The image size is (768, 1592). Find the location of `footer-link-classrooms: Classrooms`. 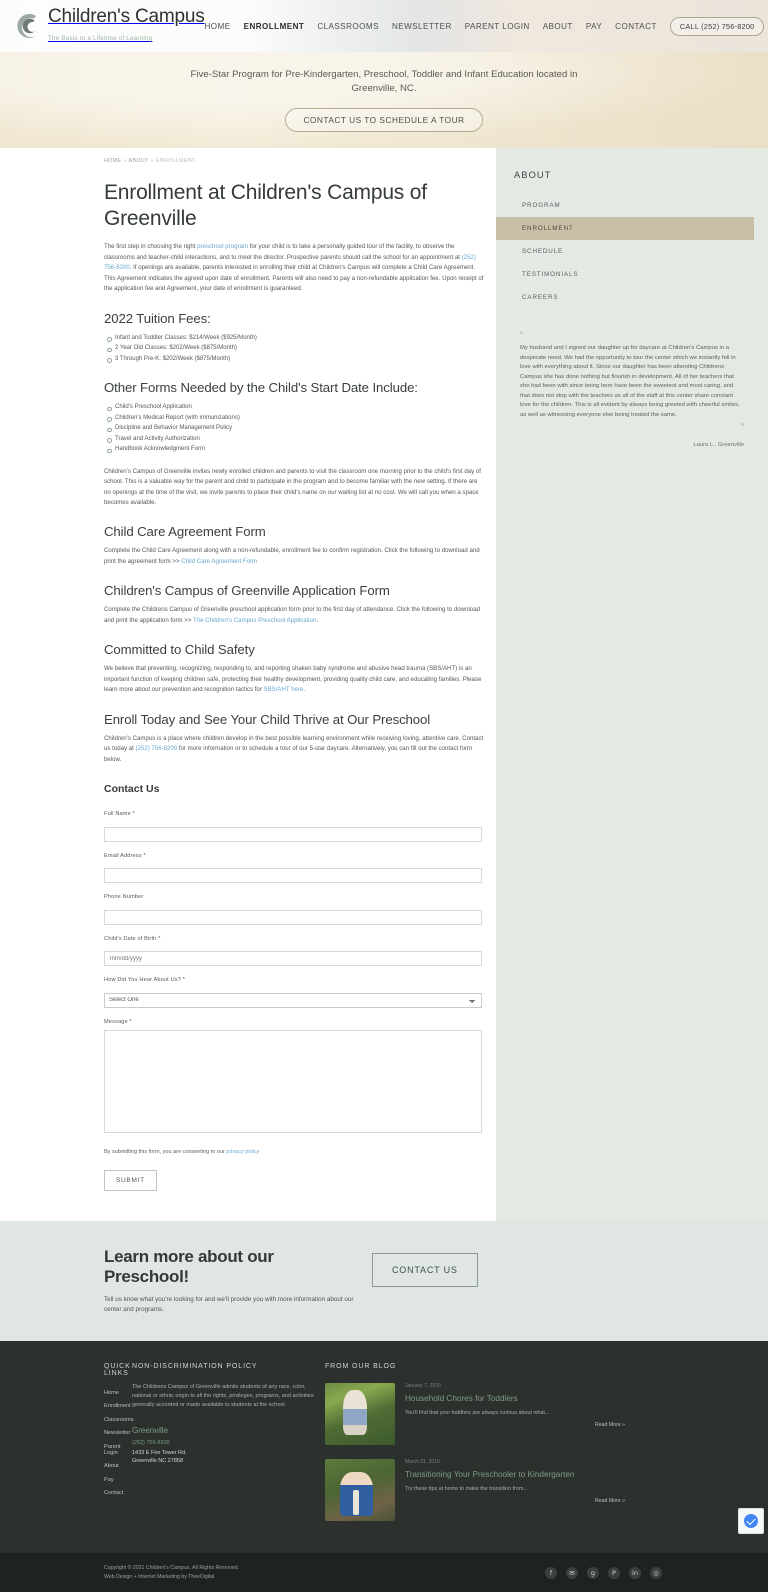

footer-link-classrooms: Classrooms is located at coordinates (119, 1420).